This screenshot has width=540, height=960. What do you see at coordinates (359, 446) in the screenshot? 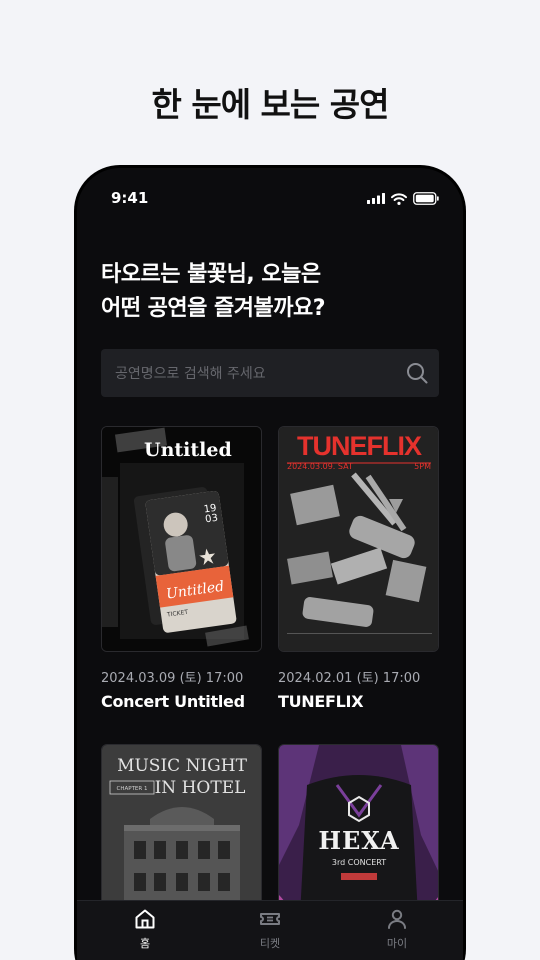
I see `poster-tuneflix-heading: TUNEFLIX` at bounding box center [359, 446].